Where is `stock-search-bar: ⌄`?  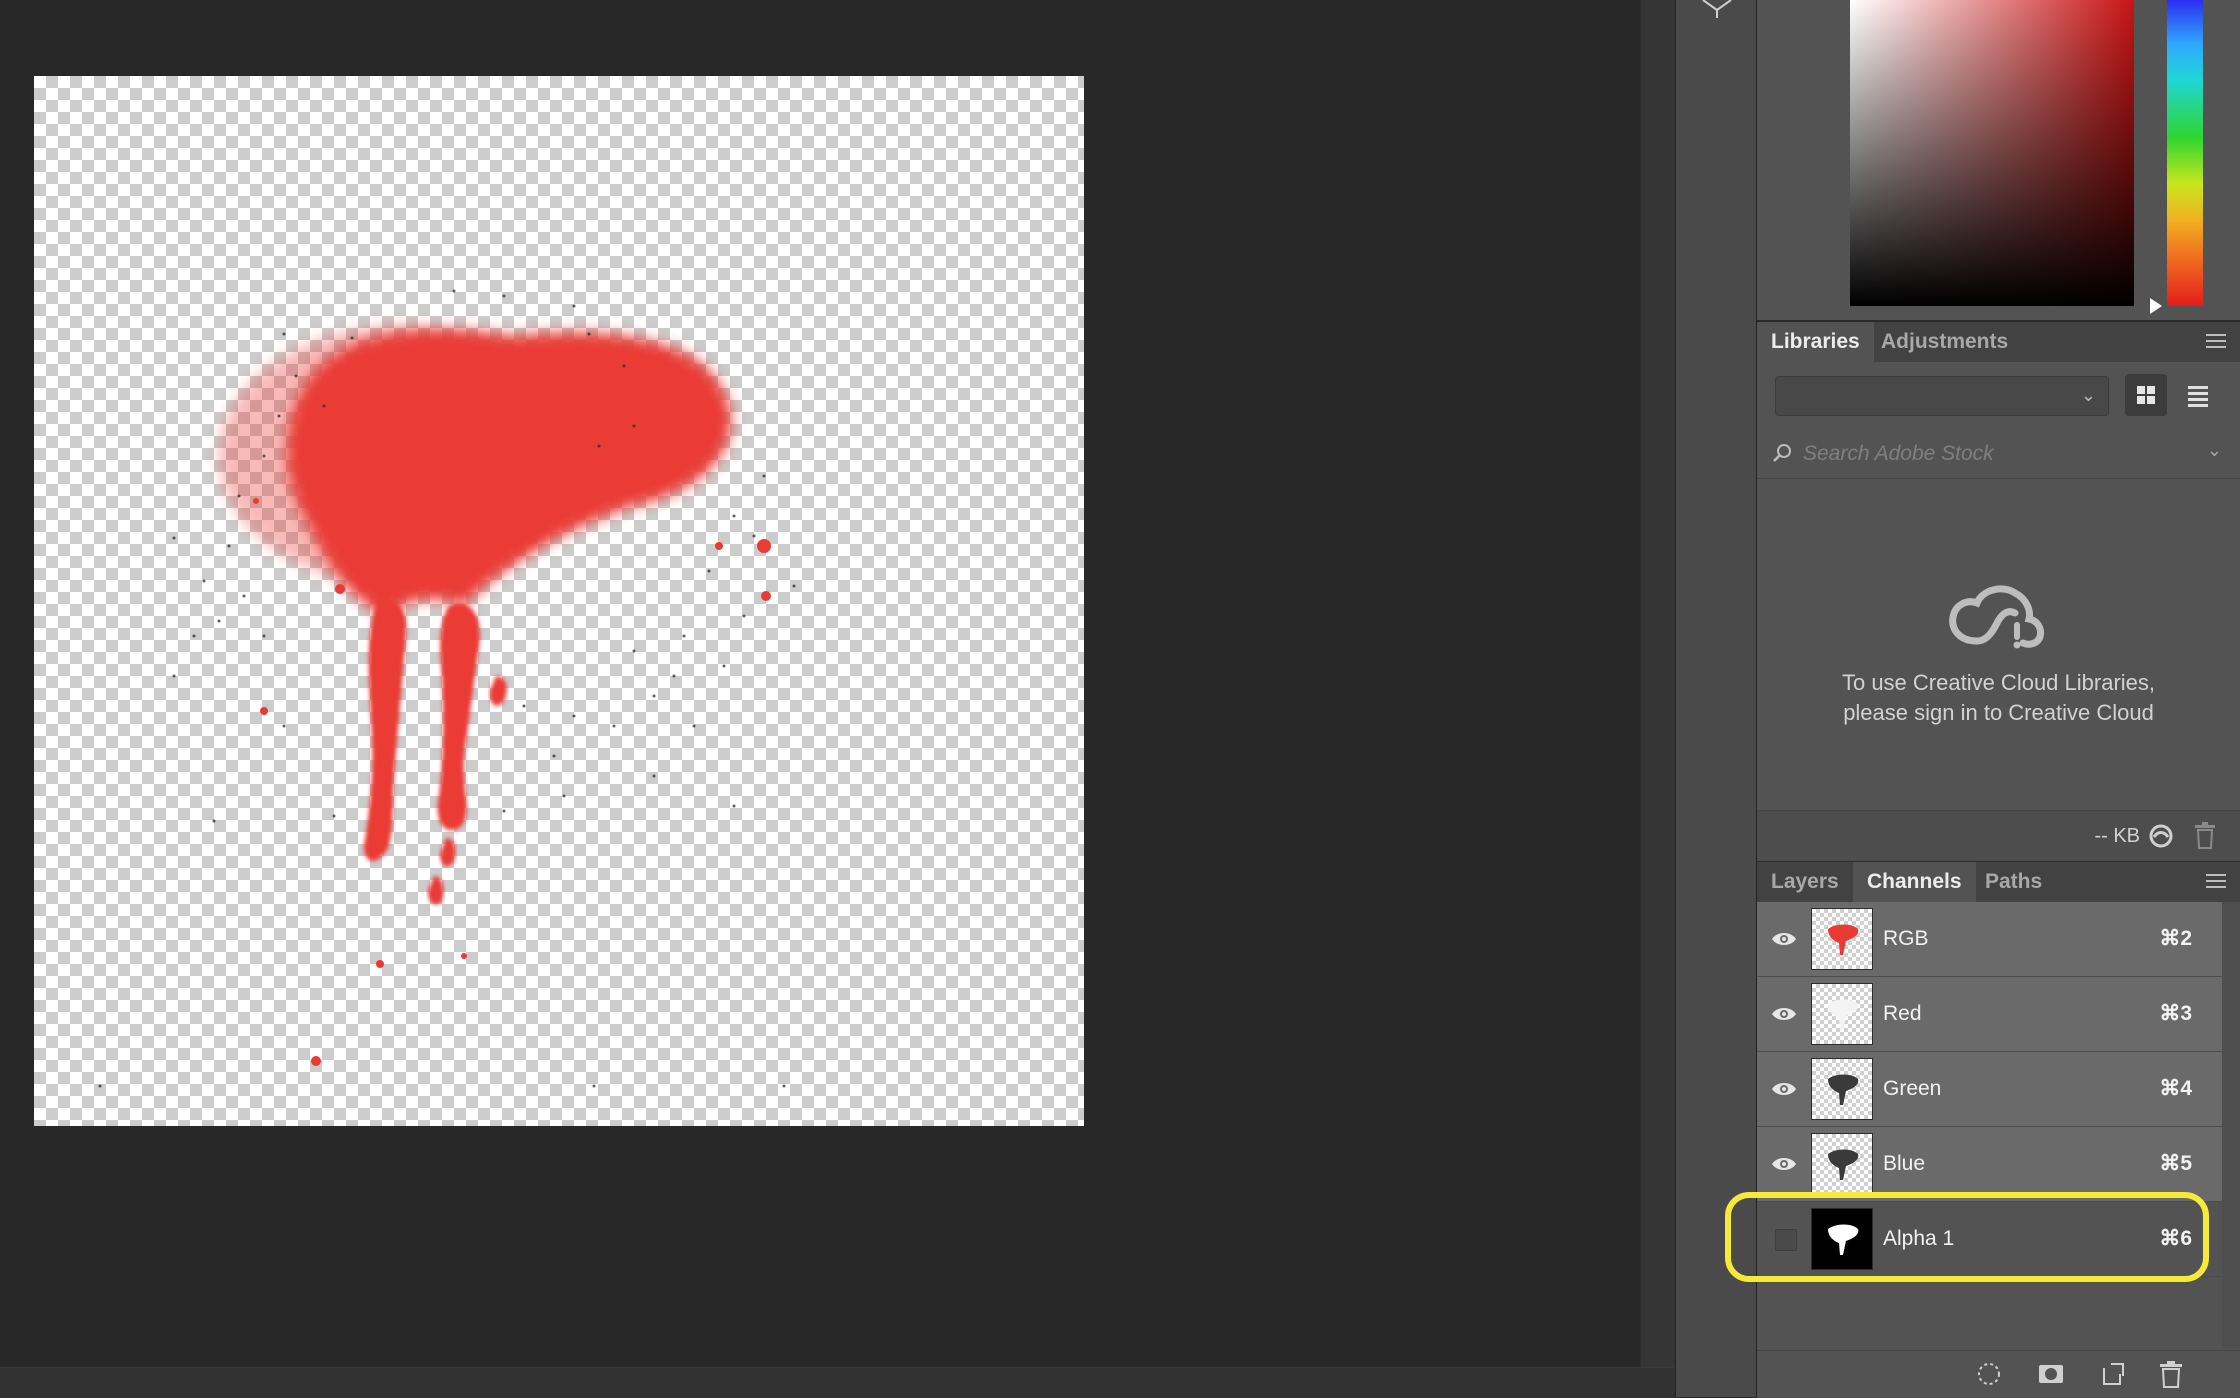
stock-search-bar: ⌄ is located at coordinates (1998, 454).